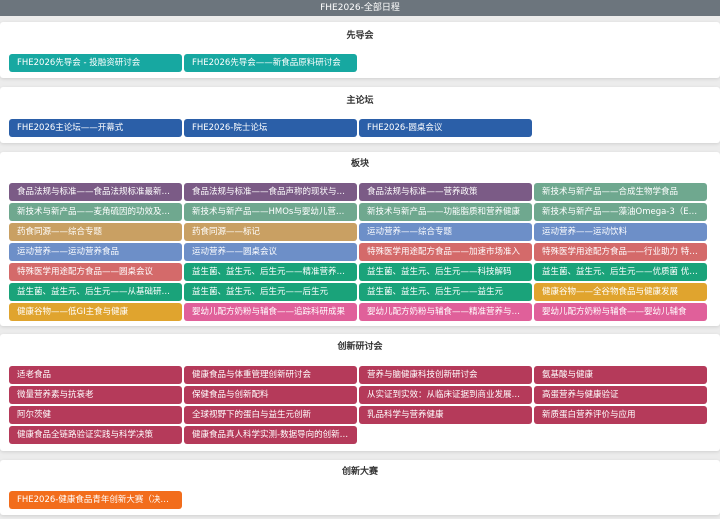 The image size is (720, 519). Describe the element at coordinates (95, 375) in the screenshot. I see `session-chip: 适老食品` at that location.